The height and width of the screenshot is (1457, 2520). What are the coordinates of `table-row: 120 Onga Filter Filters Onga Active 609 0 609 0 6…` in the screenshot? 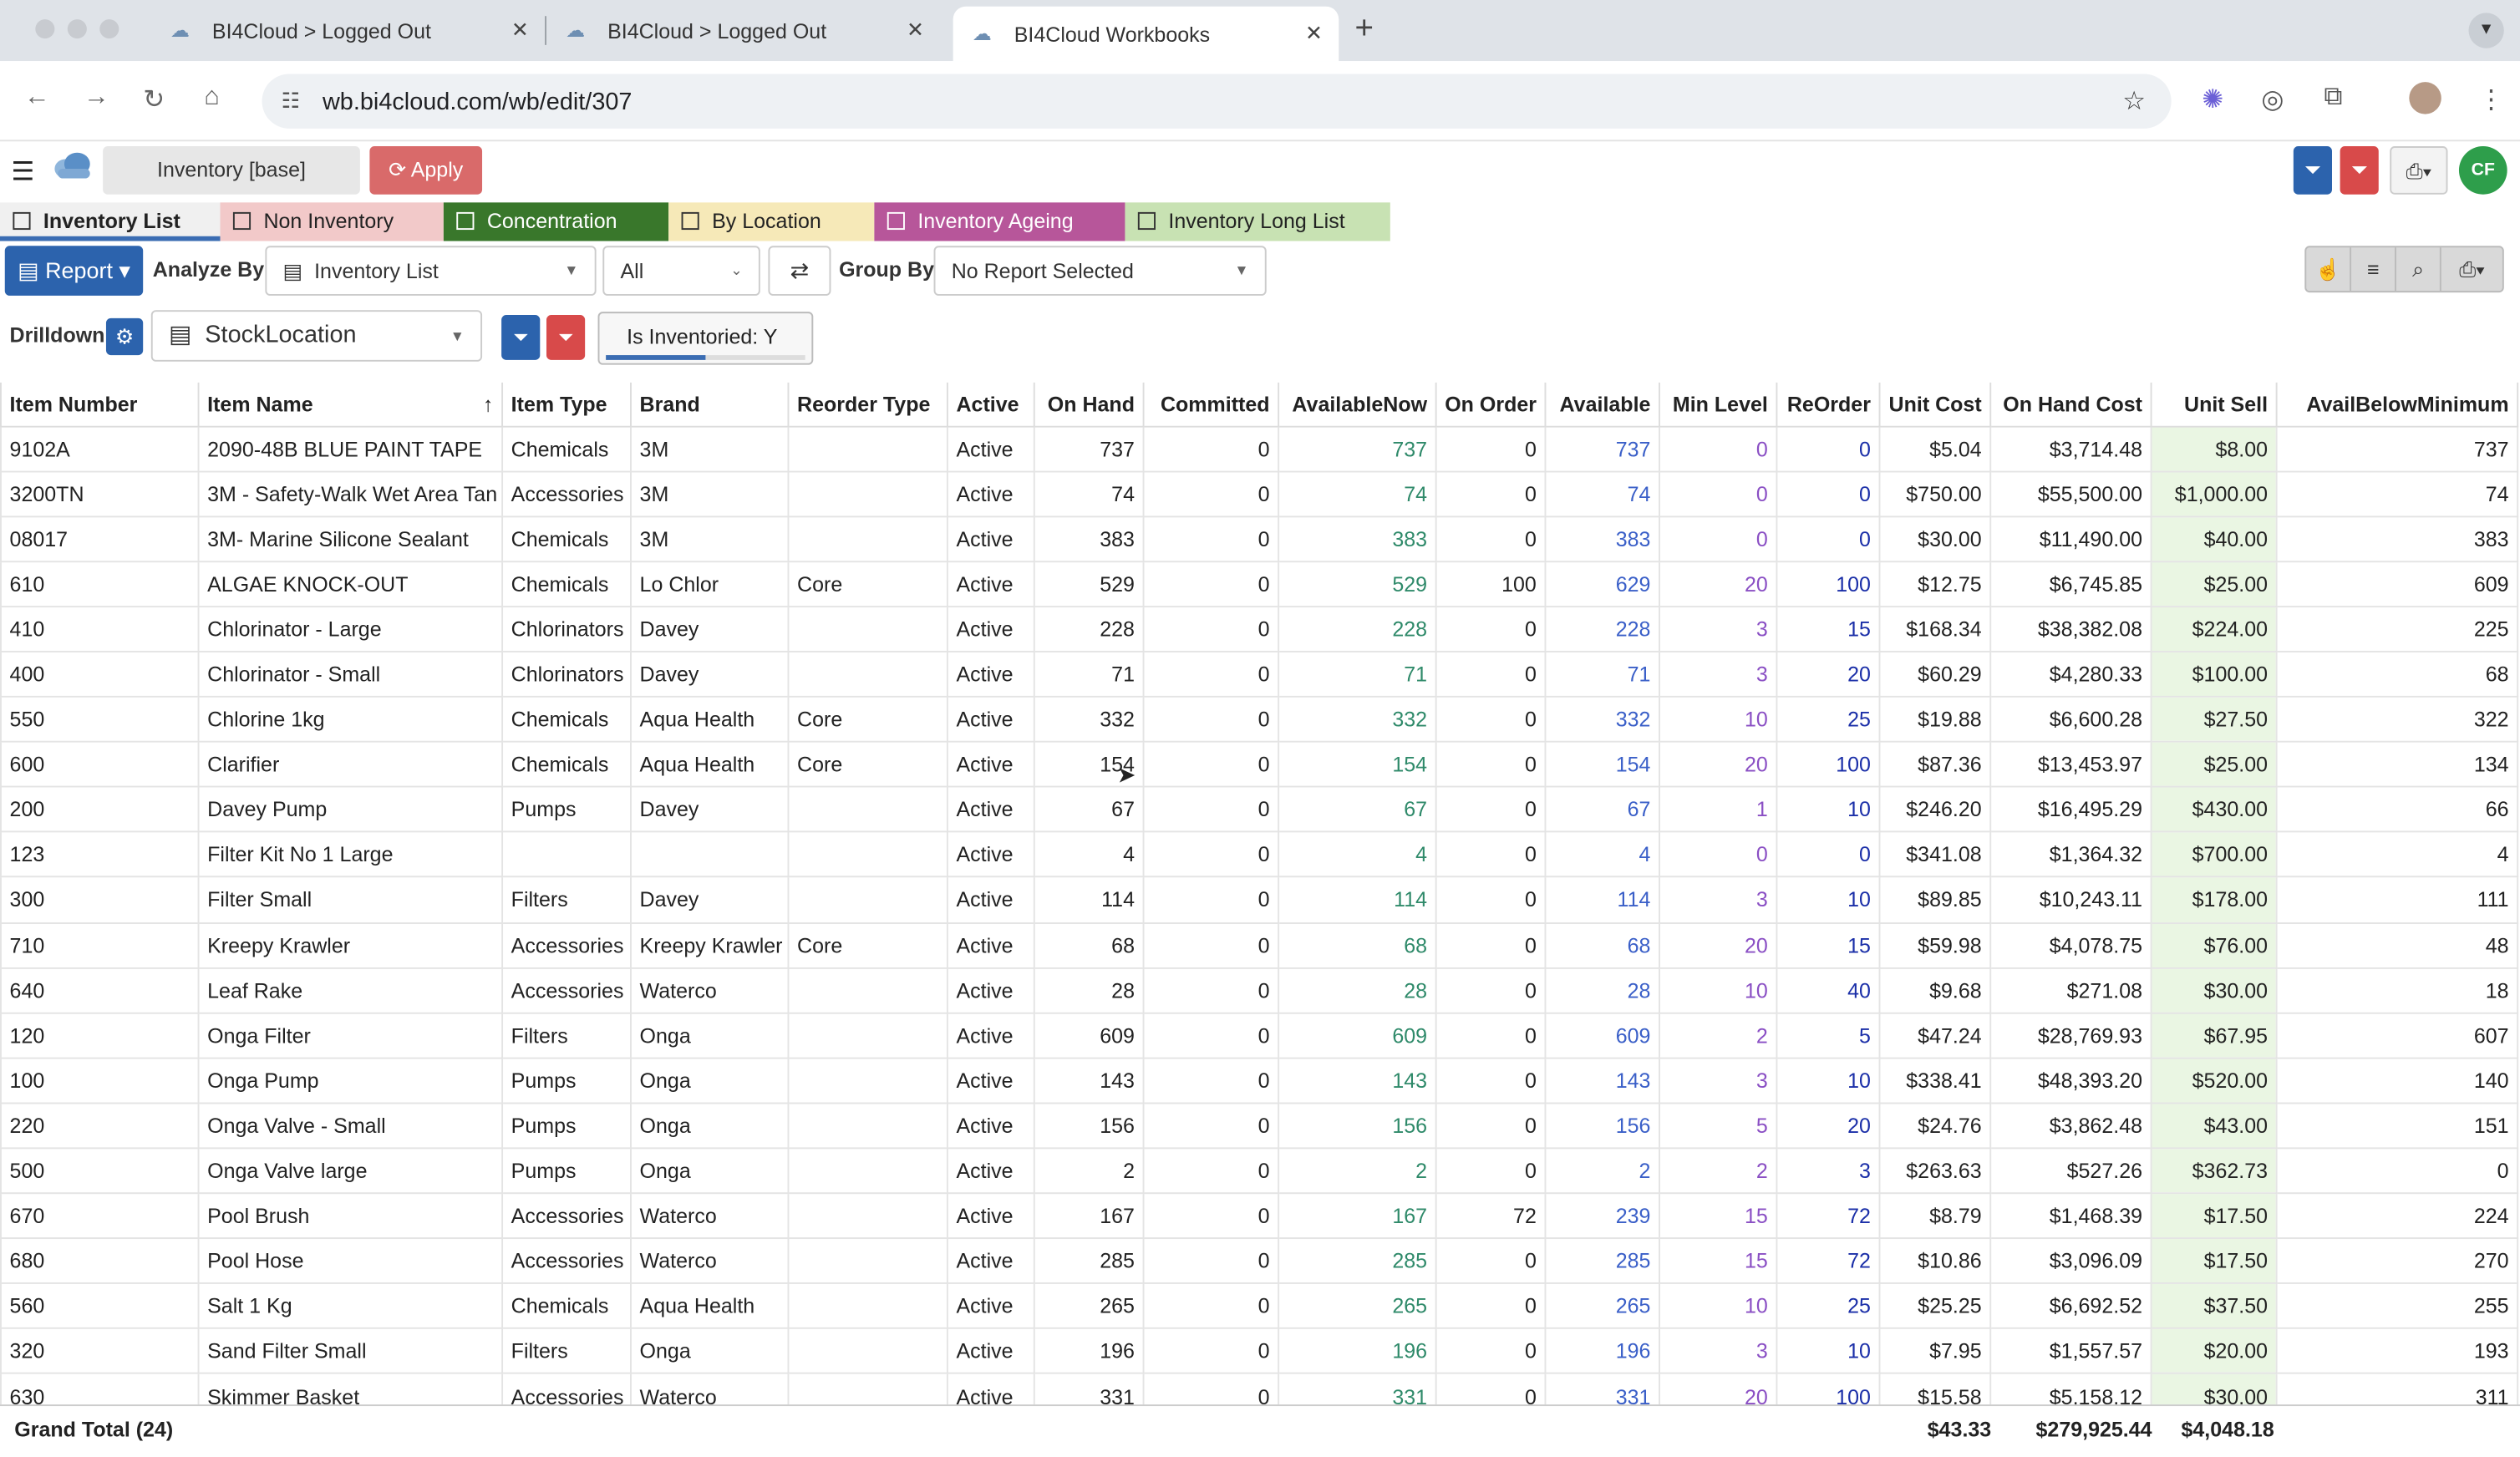 It's located at (1259, 1035).